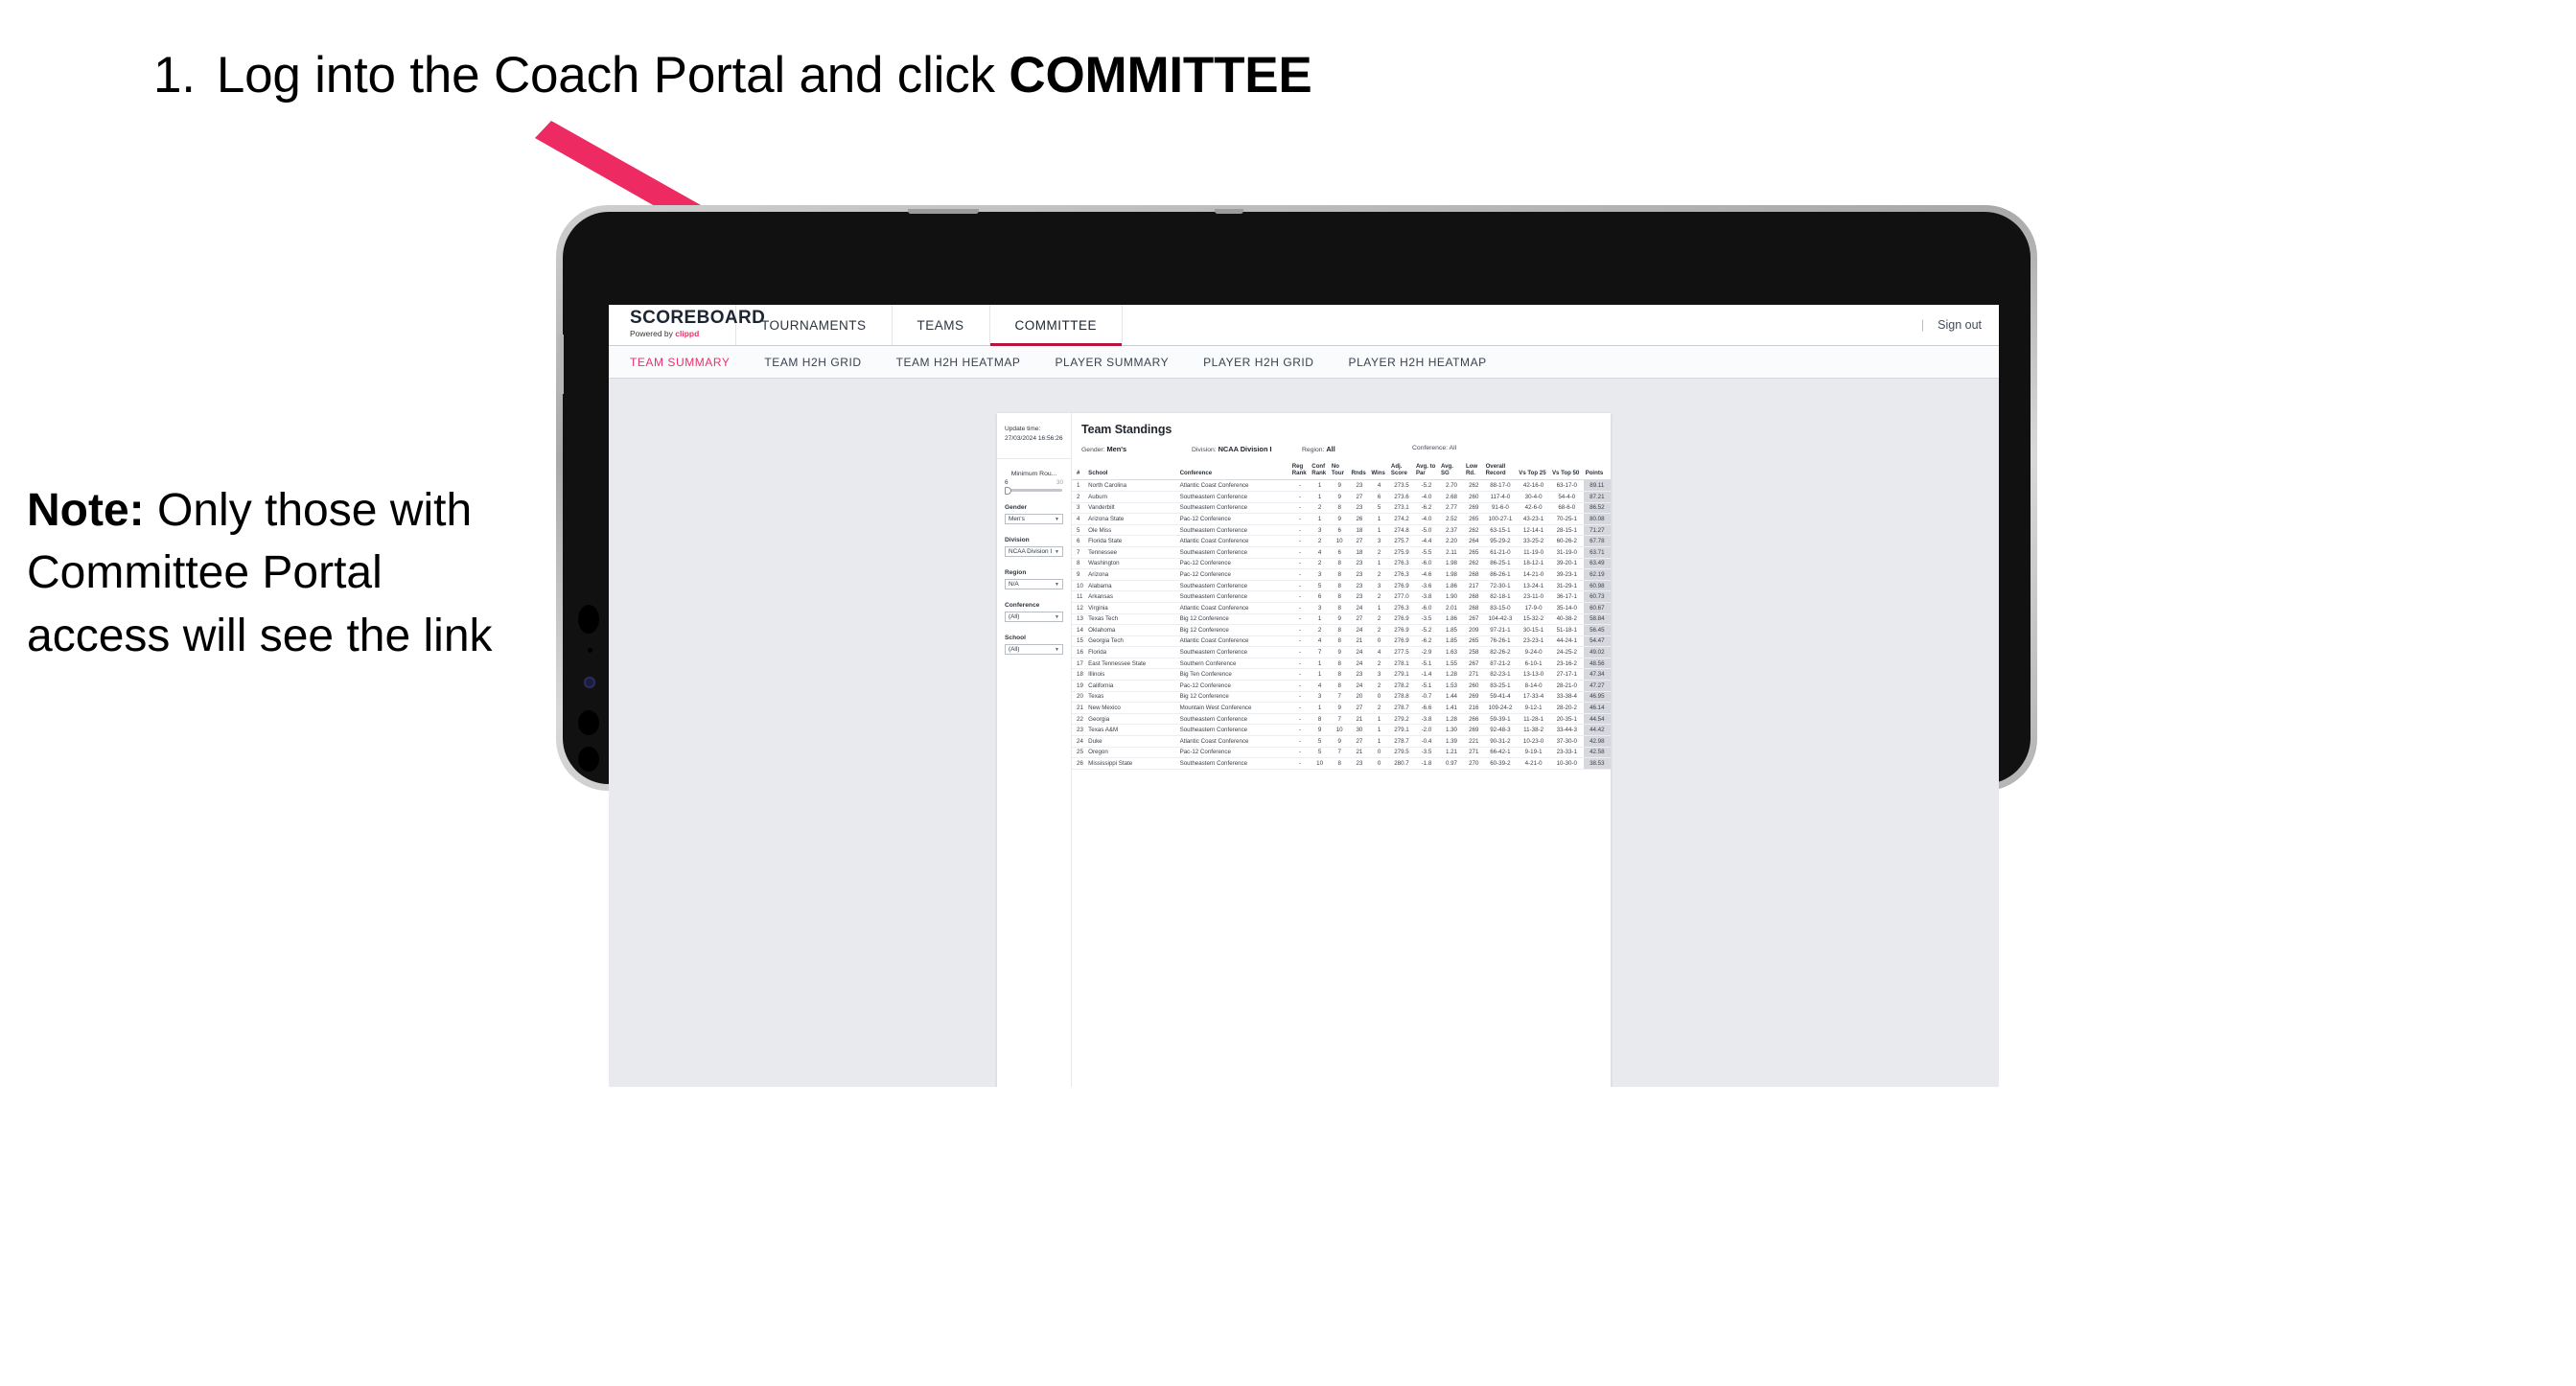 This screenshot has height=1386, width=2576. I want to click on column-header: Conference, so click(1233, 471).